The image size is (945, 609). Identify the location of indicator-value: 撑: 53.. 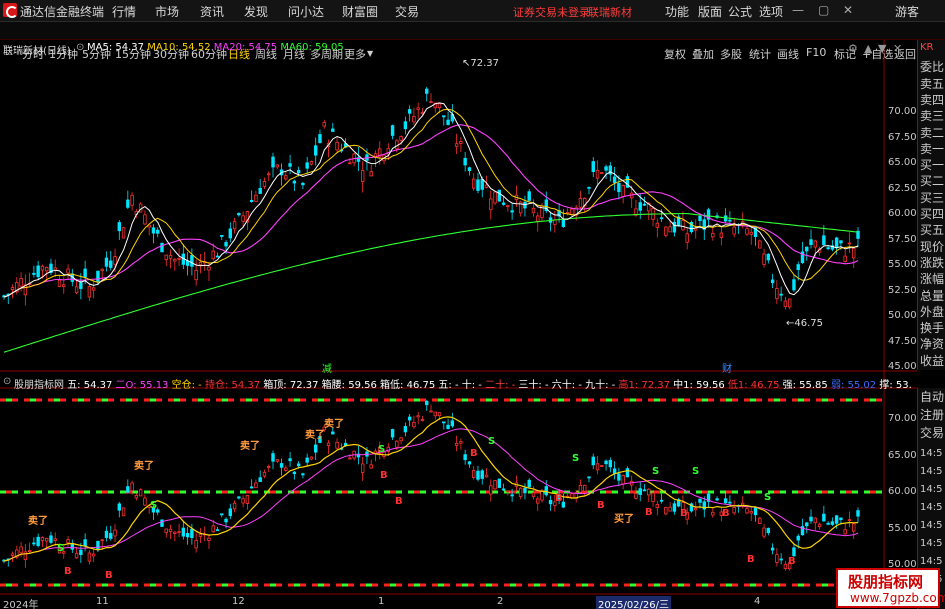
(895, 385).